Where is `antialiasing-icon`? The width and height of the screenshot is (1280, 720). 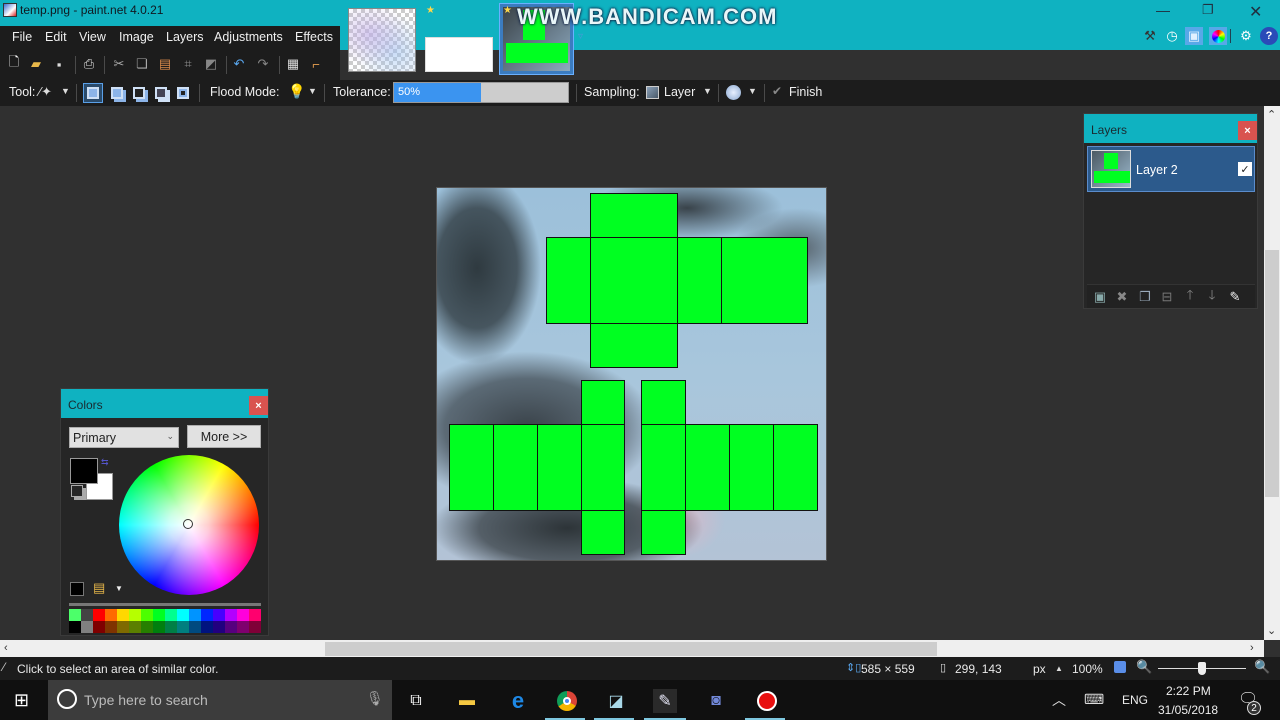 antialiasing-icon is located at coordinates (733, 92).